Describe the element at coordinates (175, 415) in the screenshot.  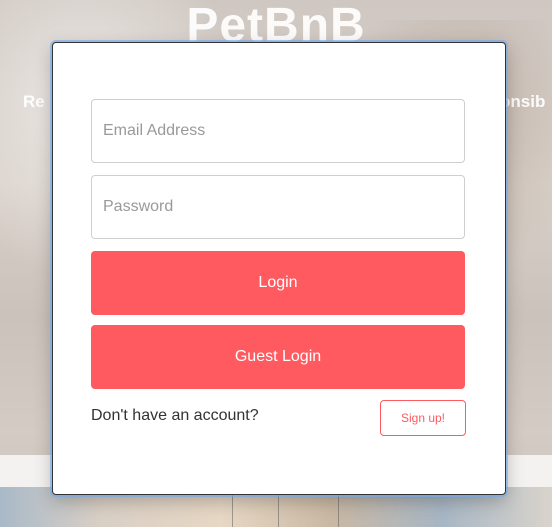
I see `no-account-text: Don't have an account?` at that location.